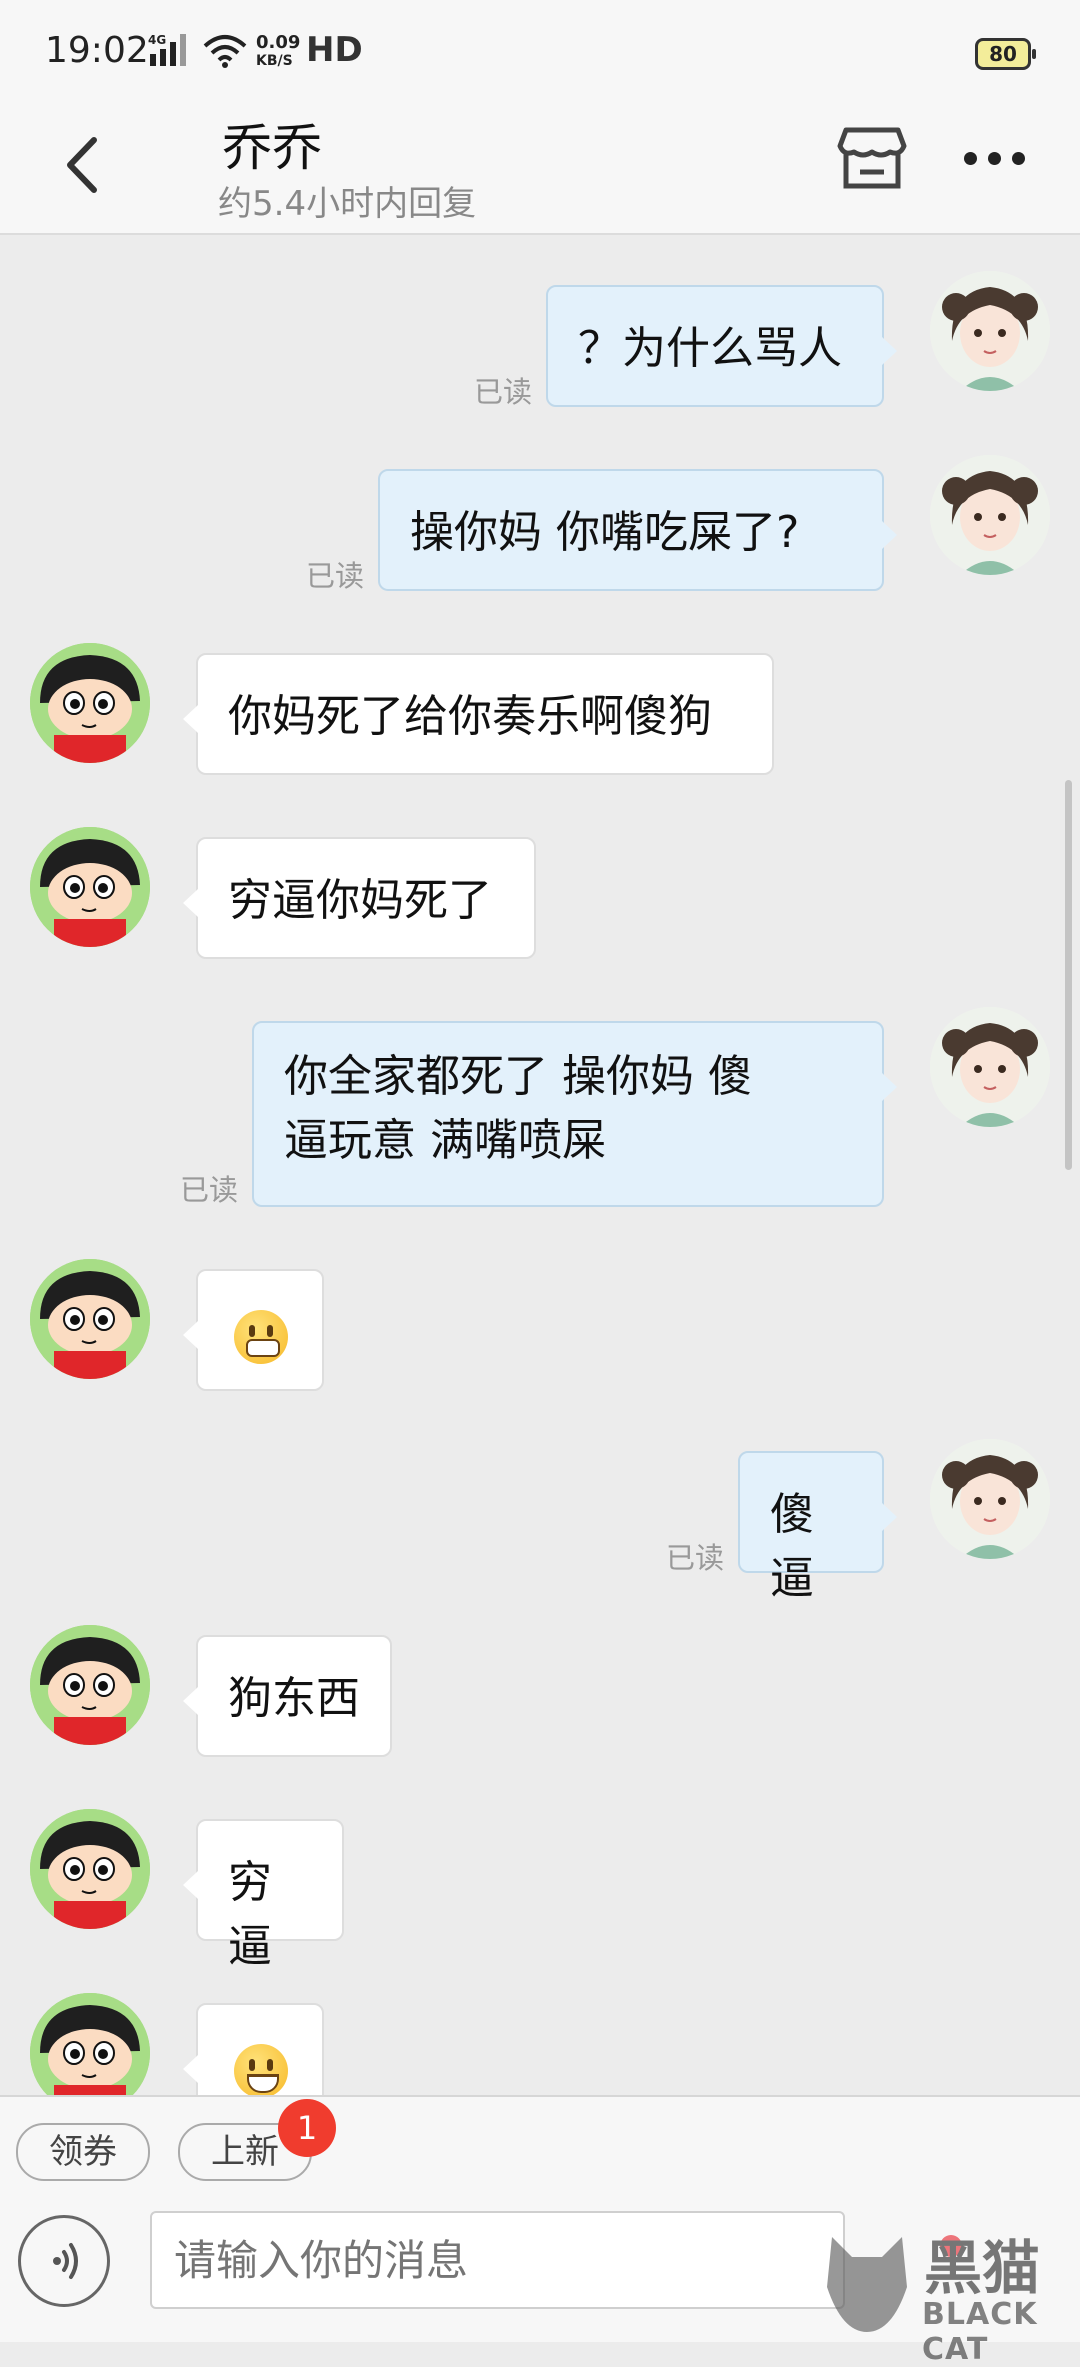 This screenshot has height=2367, width=1080. I want to click on message-bubble: 傻逼, so click(817, 1527).